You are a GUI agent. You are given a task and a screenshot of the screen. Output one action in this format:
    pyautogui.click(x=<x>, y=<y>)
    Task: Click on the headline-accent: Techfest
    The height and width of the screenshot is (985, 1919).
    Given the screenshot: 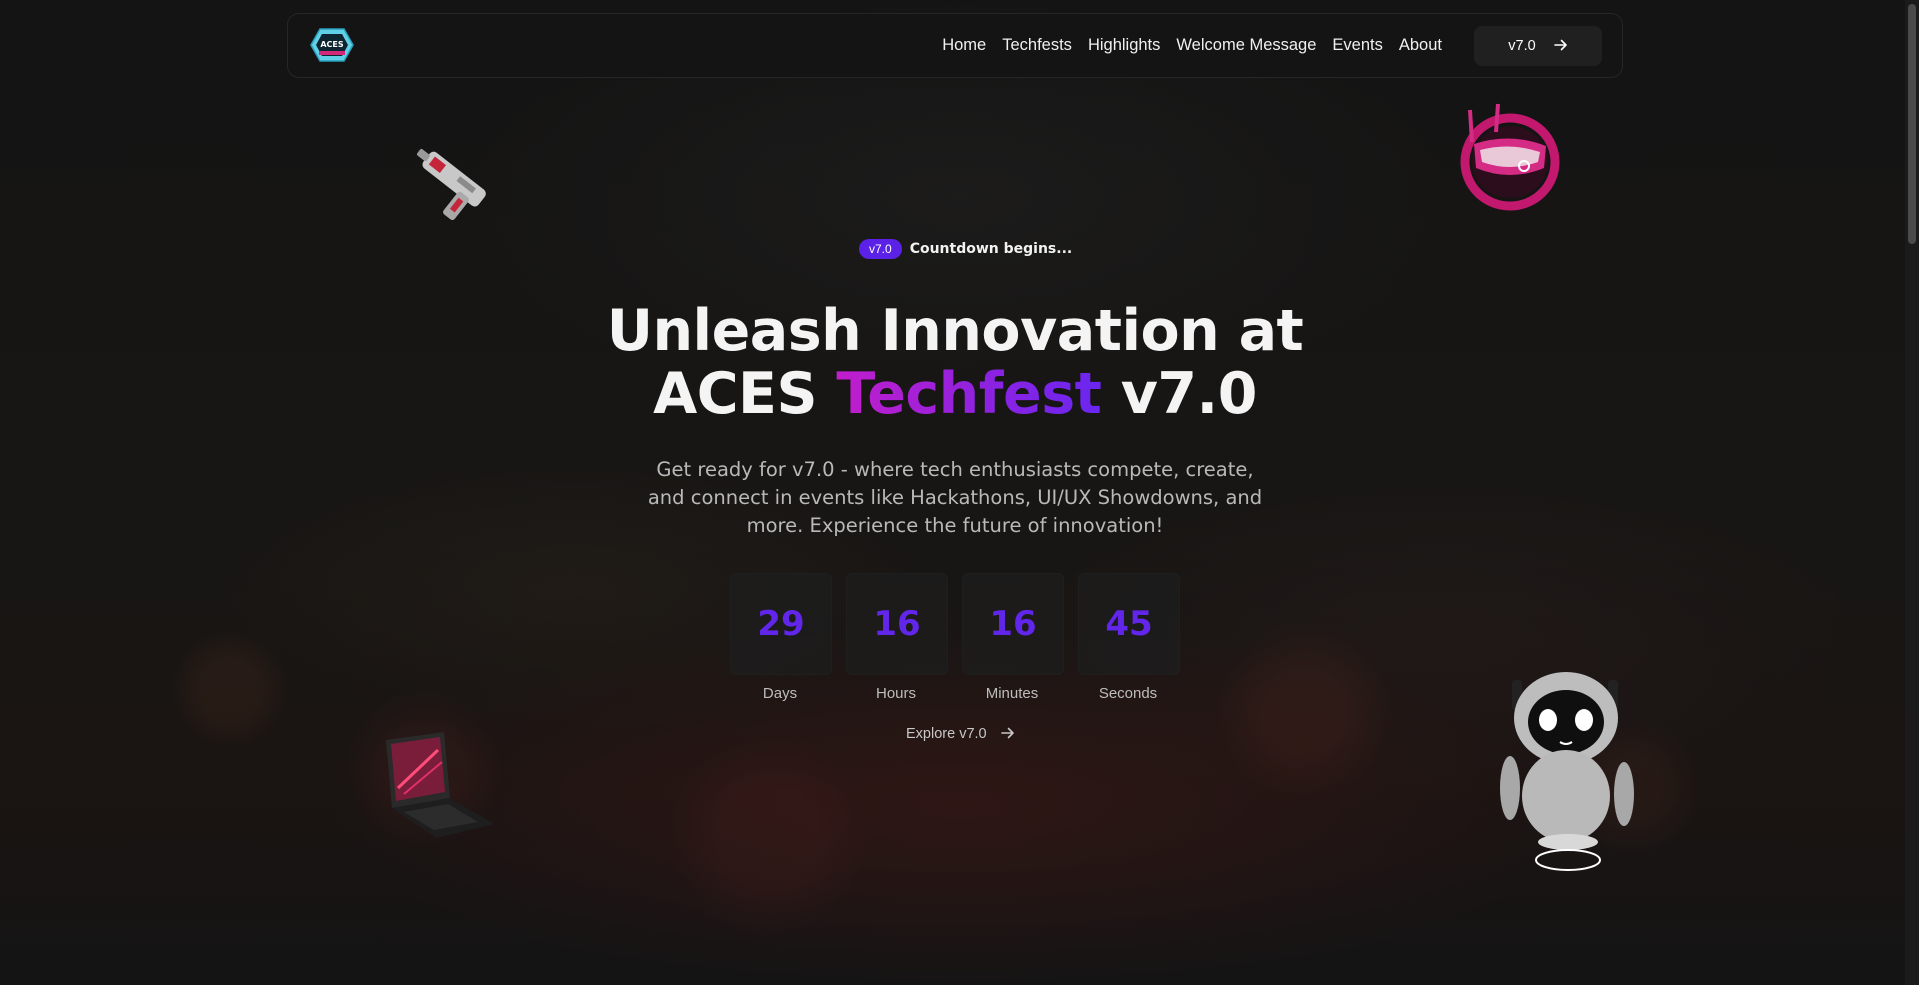 What is the action you would take?
    pyautogui.click(x=969, y=394)
    